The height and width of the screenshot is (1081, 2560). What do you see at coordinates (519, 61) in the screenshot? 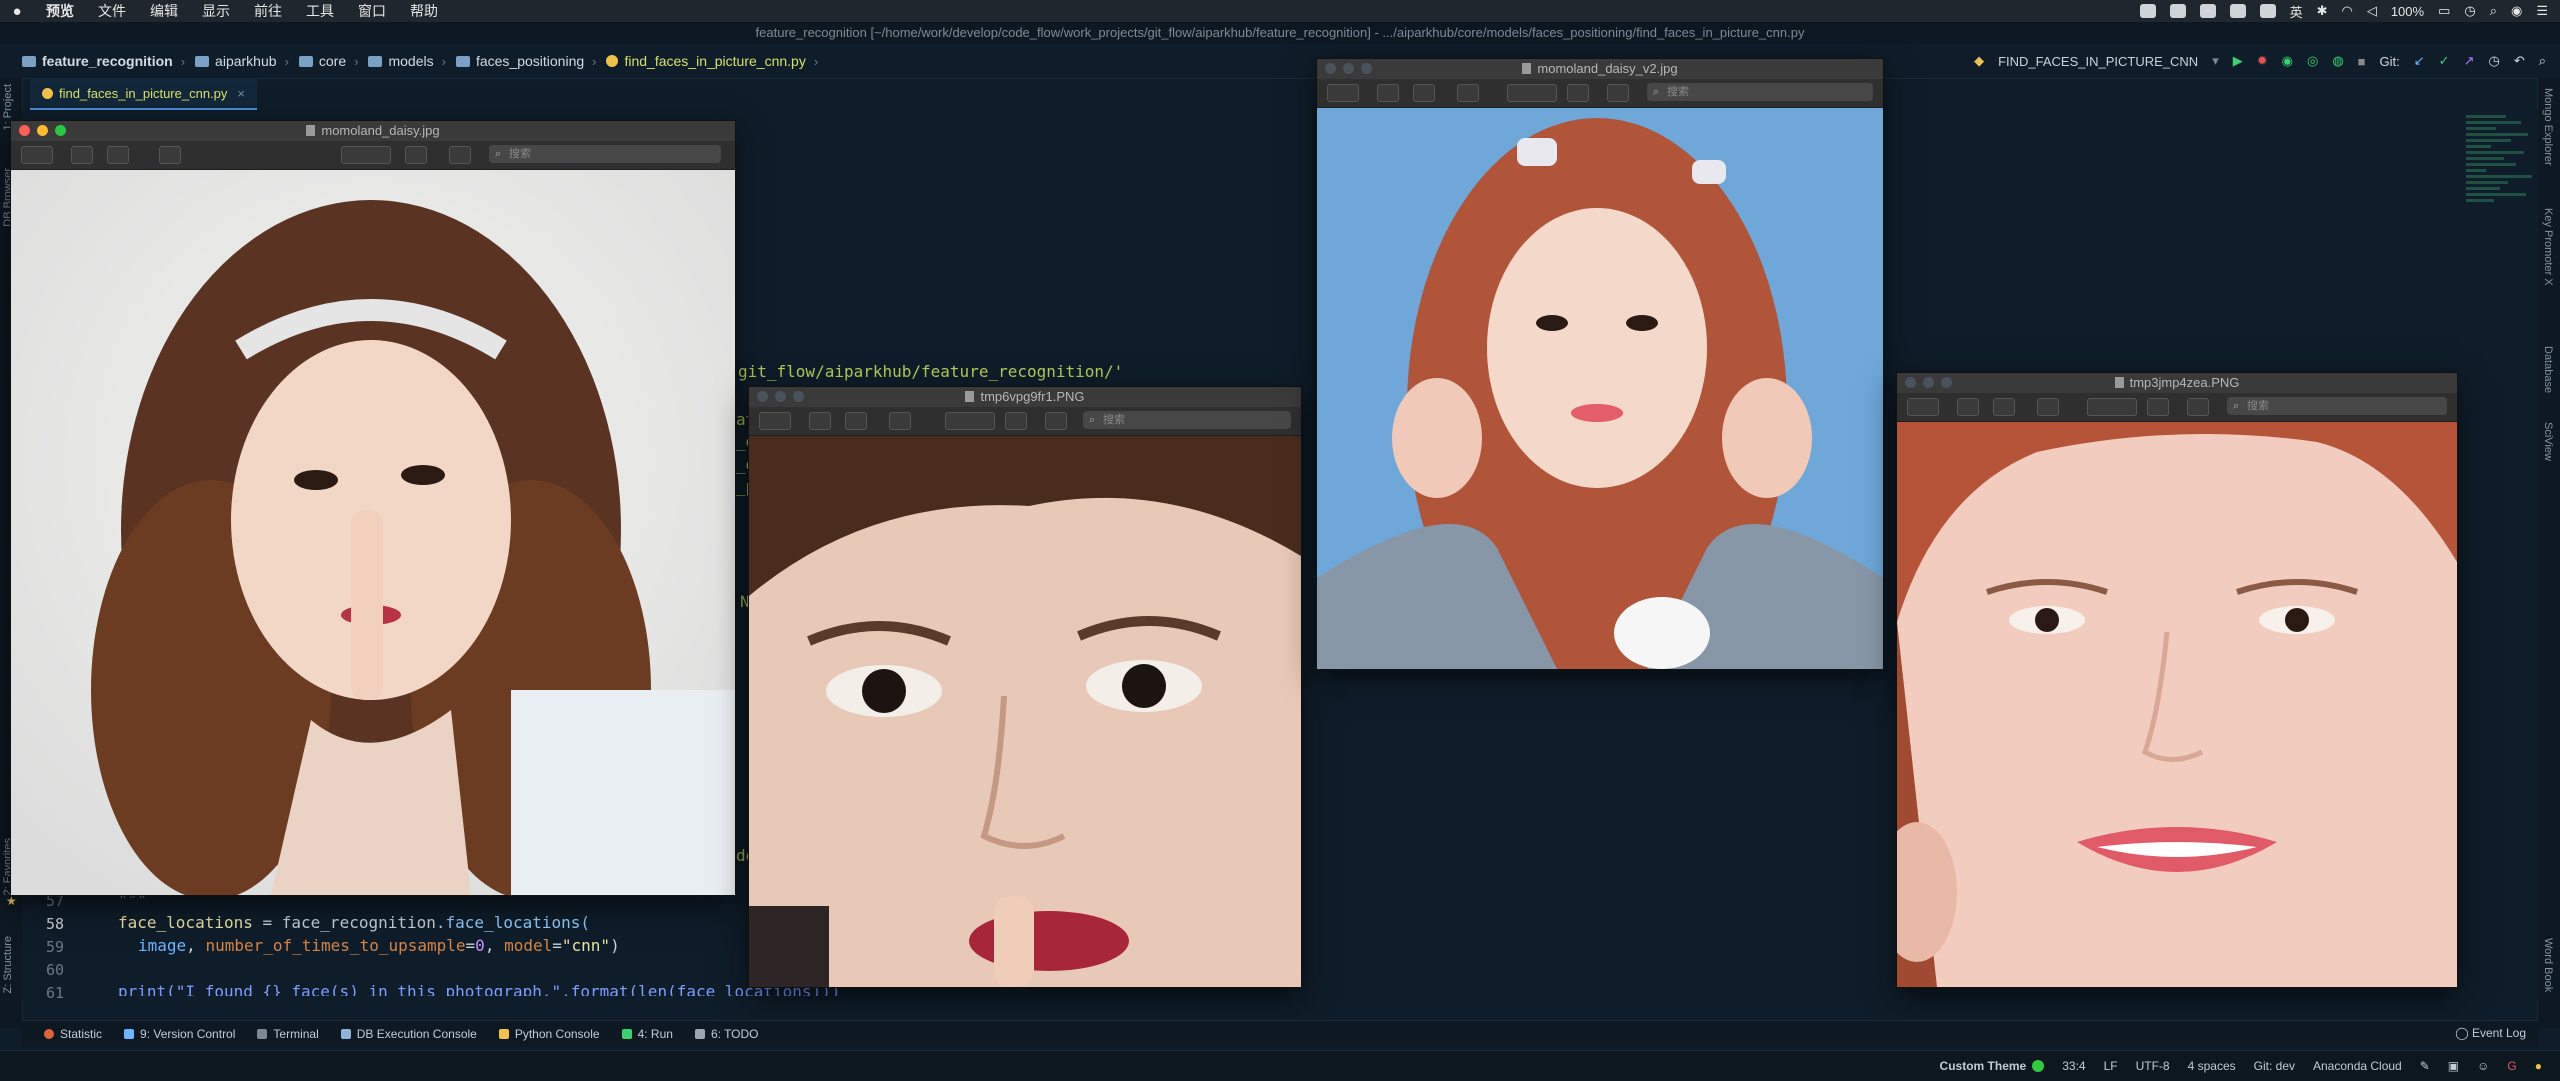
I see `breadcrumb-faces-positioning: faces_positioning` at bounding box center [519, 61].